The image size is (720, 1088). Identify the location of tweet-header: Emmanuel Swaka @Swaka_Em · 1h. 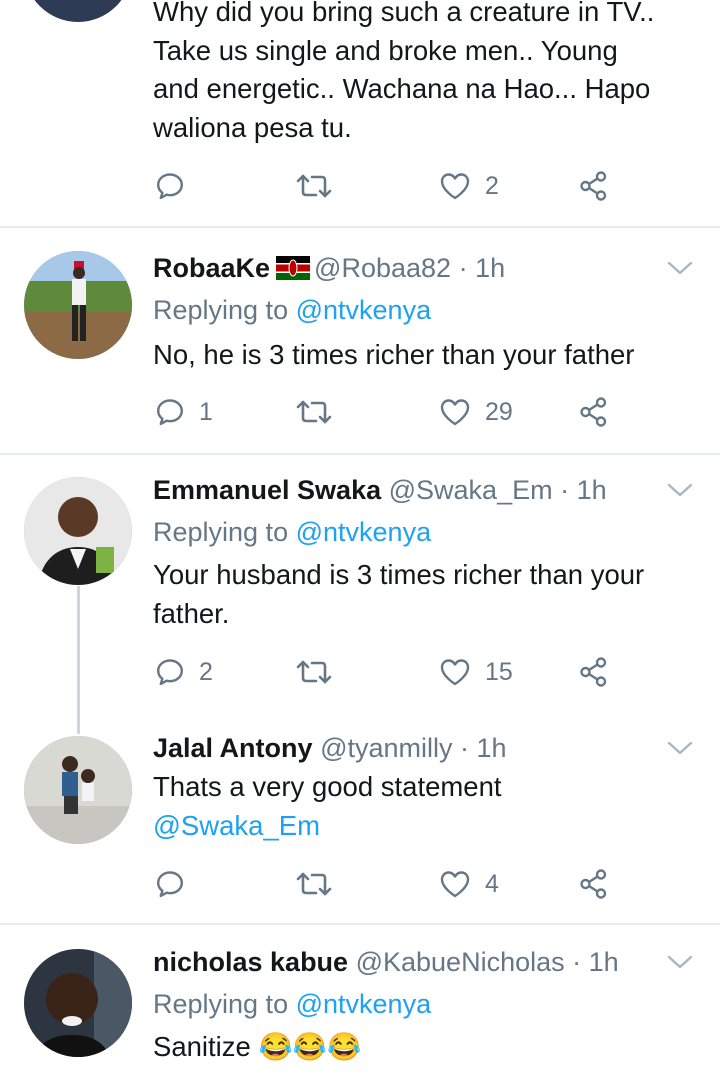
(380, 490).